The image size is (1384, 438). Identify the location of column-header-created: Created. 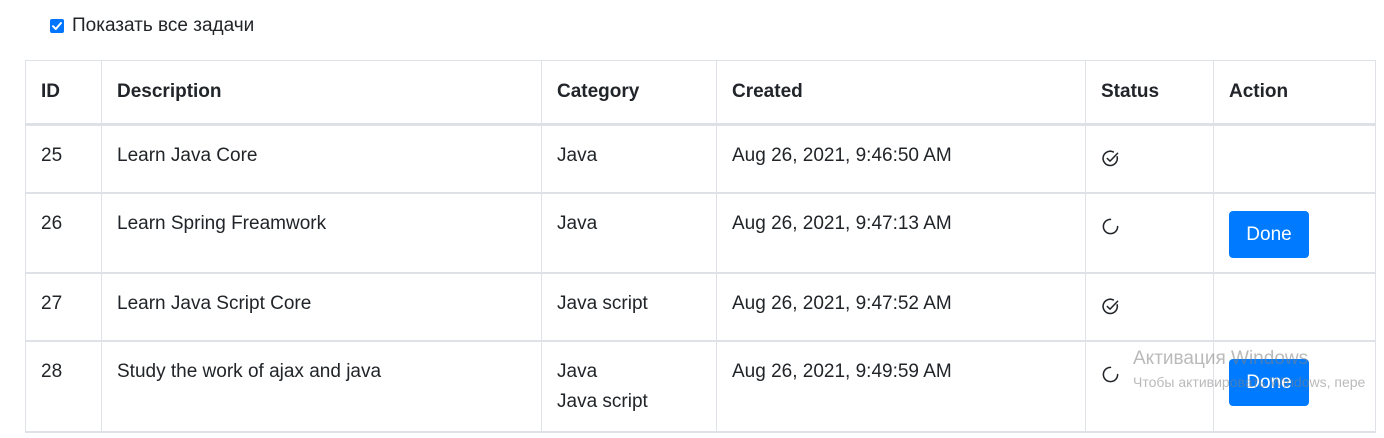
(901, 93).